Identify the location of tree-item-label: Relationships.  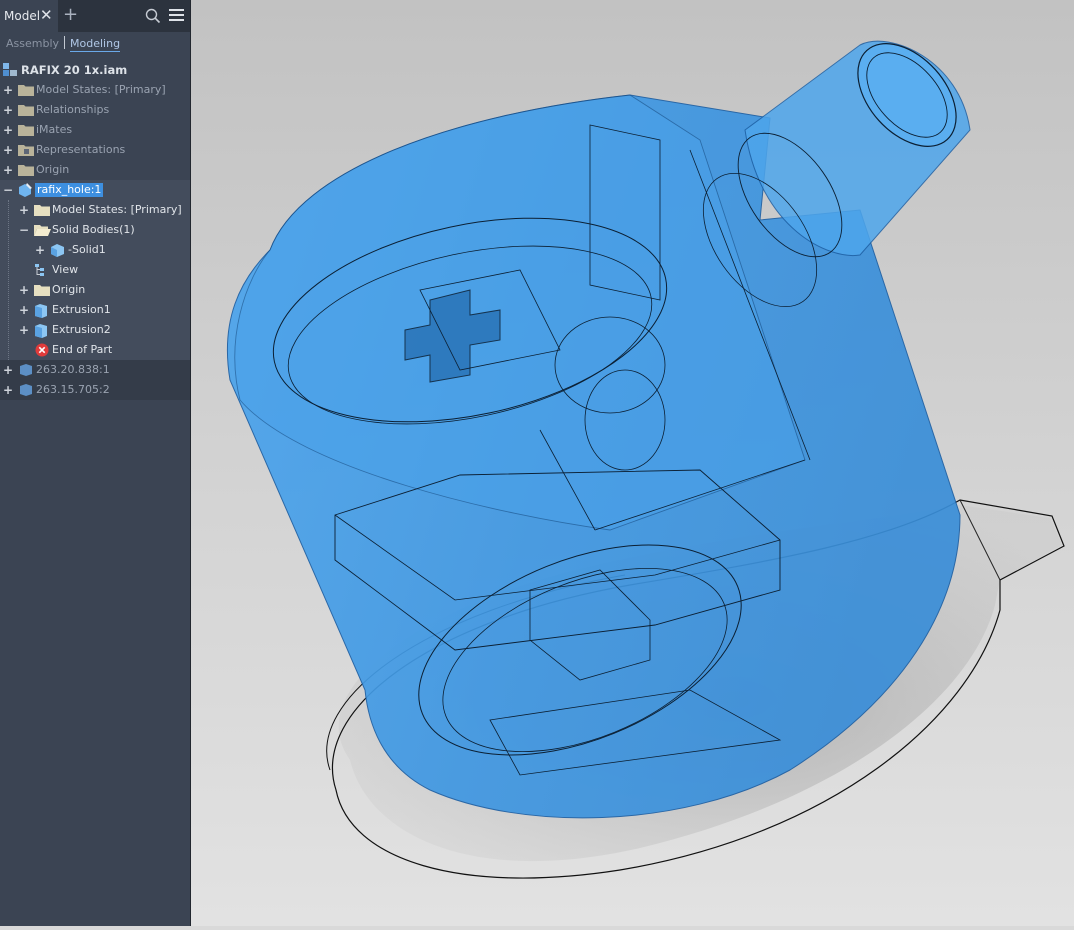
(73, 109).